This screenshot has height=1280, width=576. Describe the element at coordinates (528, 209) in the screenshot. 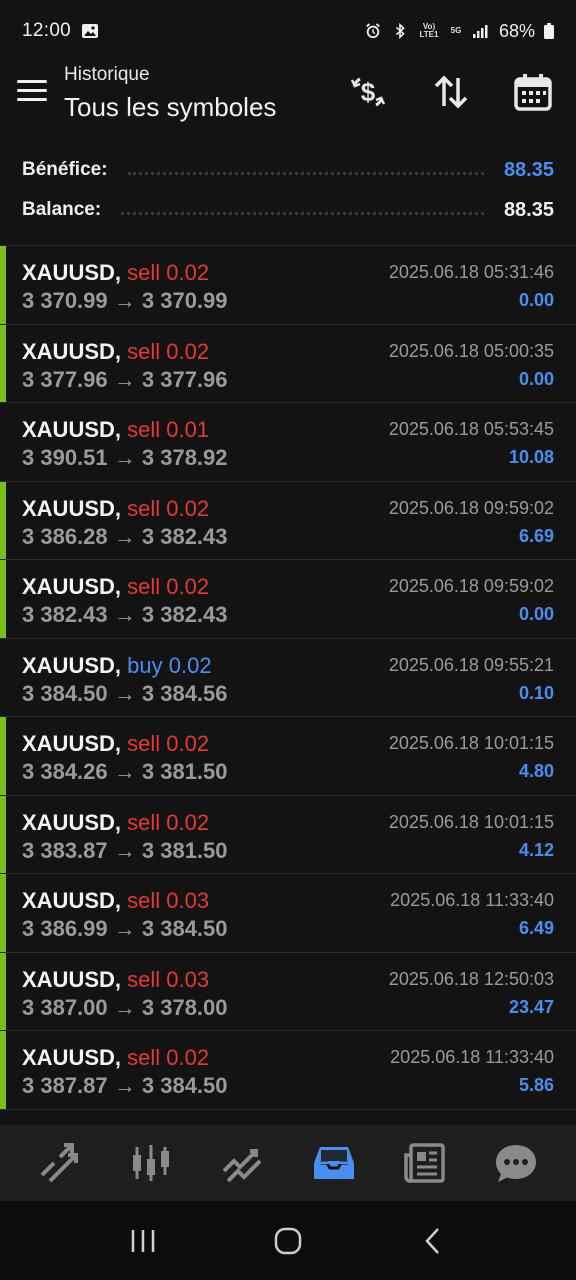

I see `balance-value: 88.35` at that location.